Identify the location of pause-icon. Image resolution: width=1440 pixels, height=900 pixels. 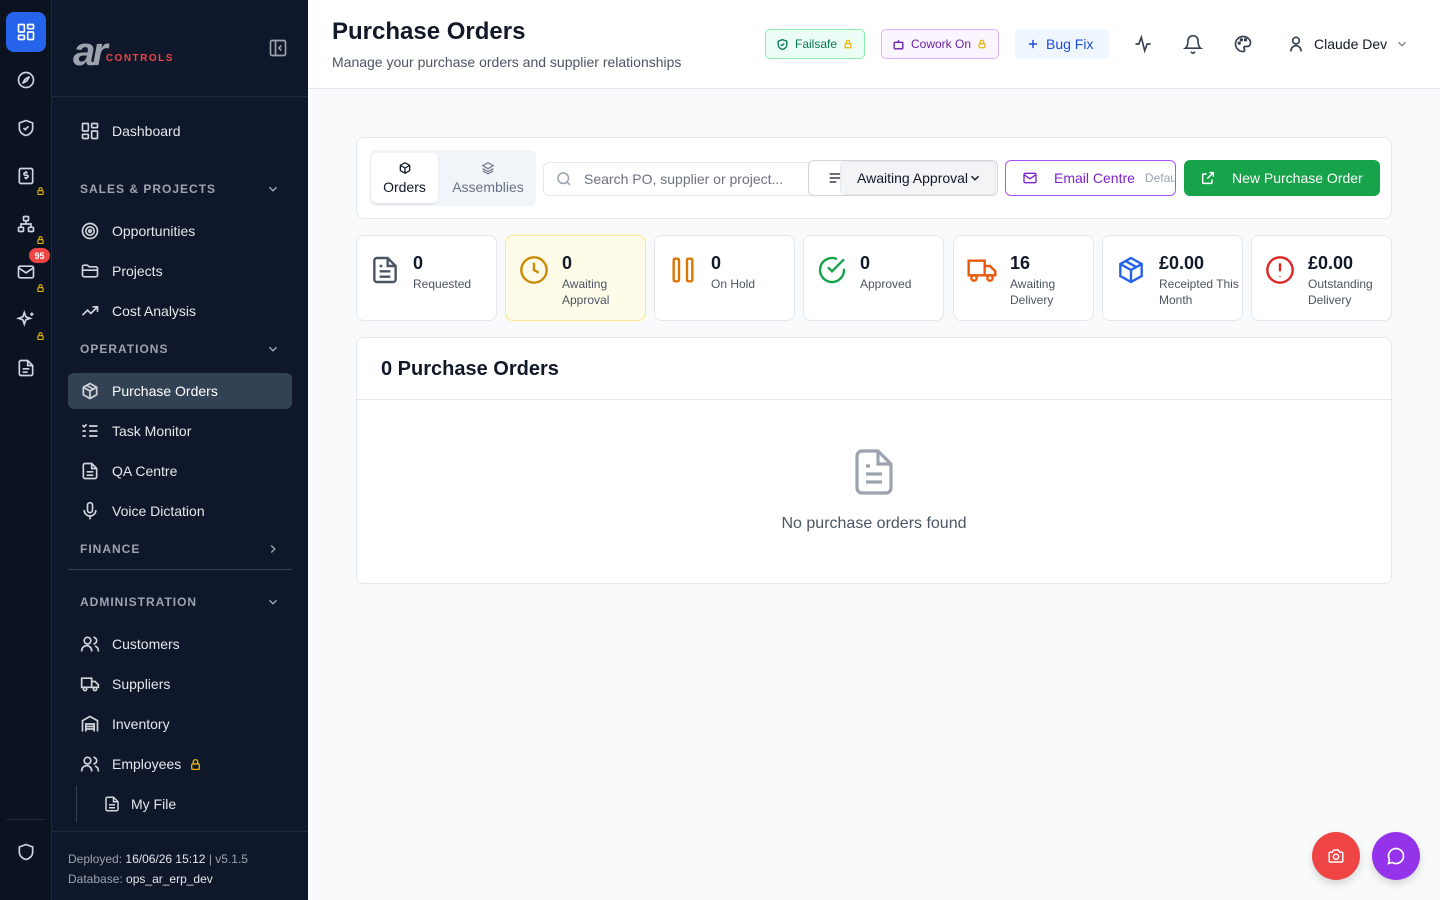
(683, 270).